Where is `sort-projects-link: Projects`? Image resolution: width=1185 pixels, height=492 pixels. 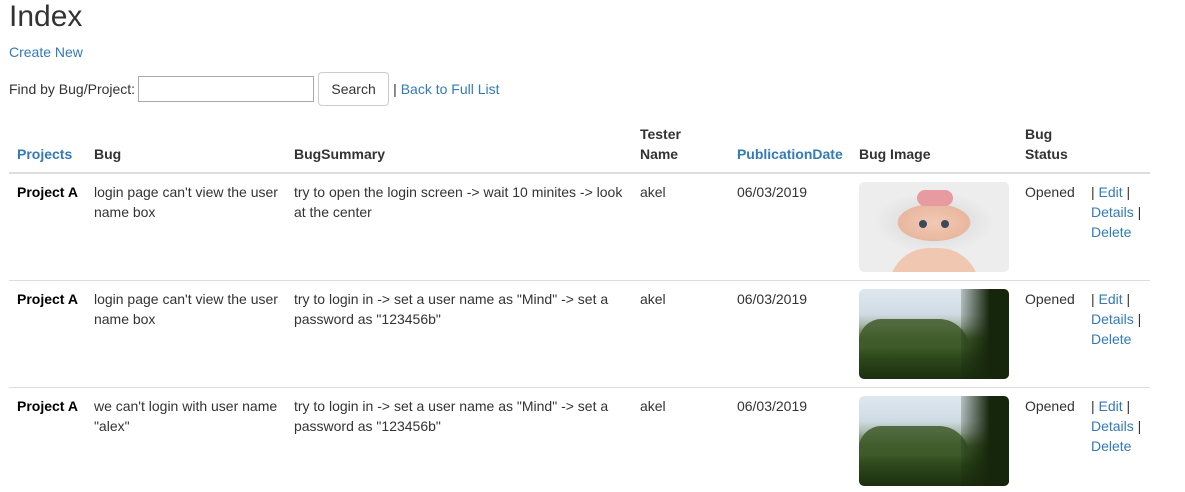
sort-projects-link: Projects is located at coordinates (44, 154).